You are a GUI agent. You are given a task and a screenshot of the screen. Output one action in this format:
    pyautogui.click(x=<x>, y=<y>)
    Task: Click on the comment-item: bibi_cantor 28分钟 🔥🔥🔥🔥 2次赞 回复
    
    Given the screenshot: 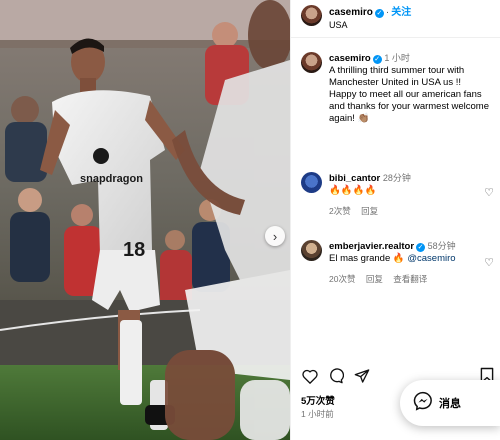 What is the action you would take?
    pyautogui.click(x=398, y=194)
    